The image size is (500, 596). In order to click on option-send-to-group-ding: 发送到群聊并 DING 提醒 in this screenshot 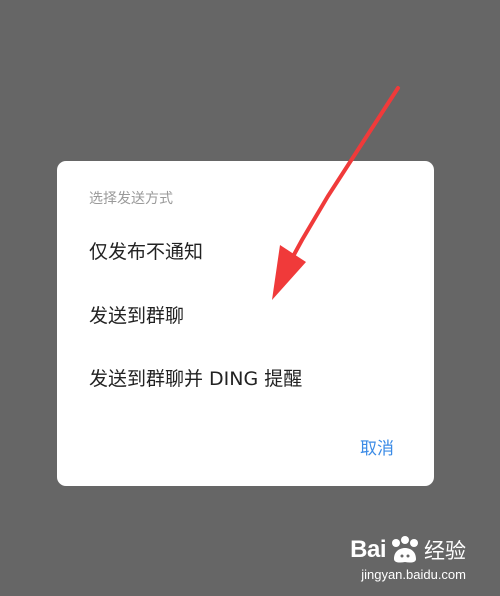, I will do `click(195, 377)`.